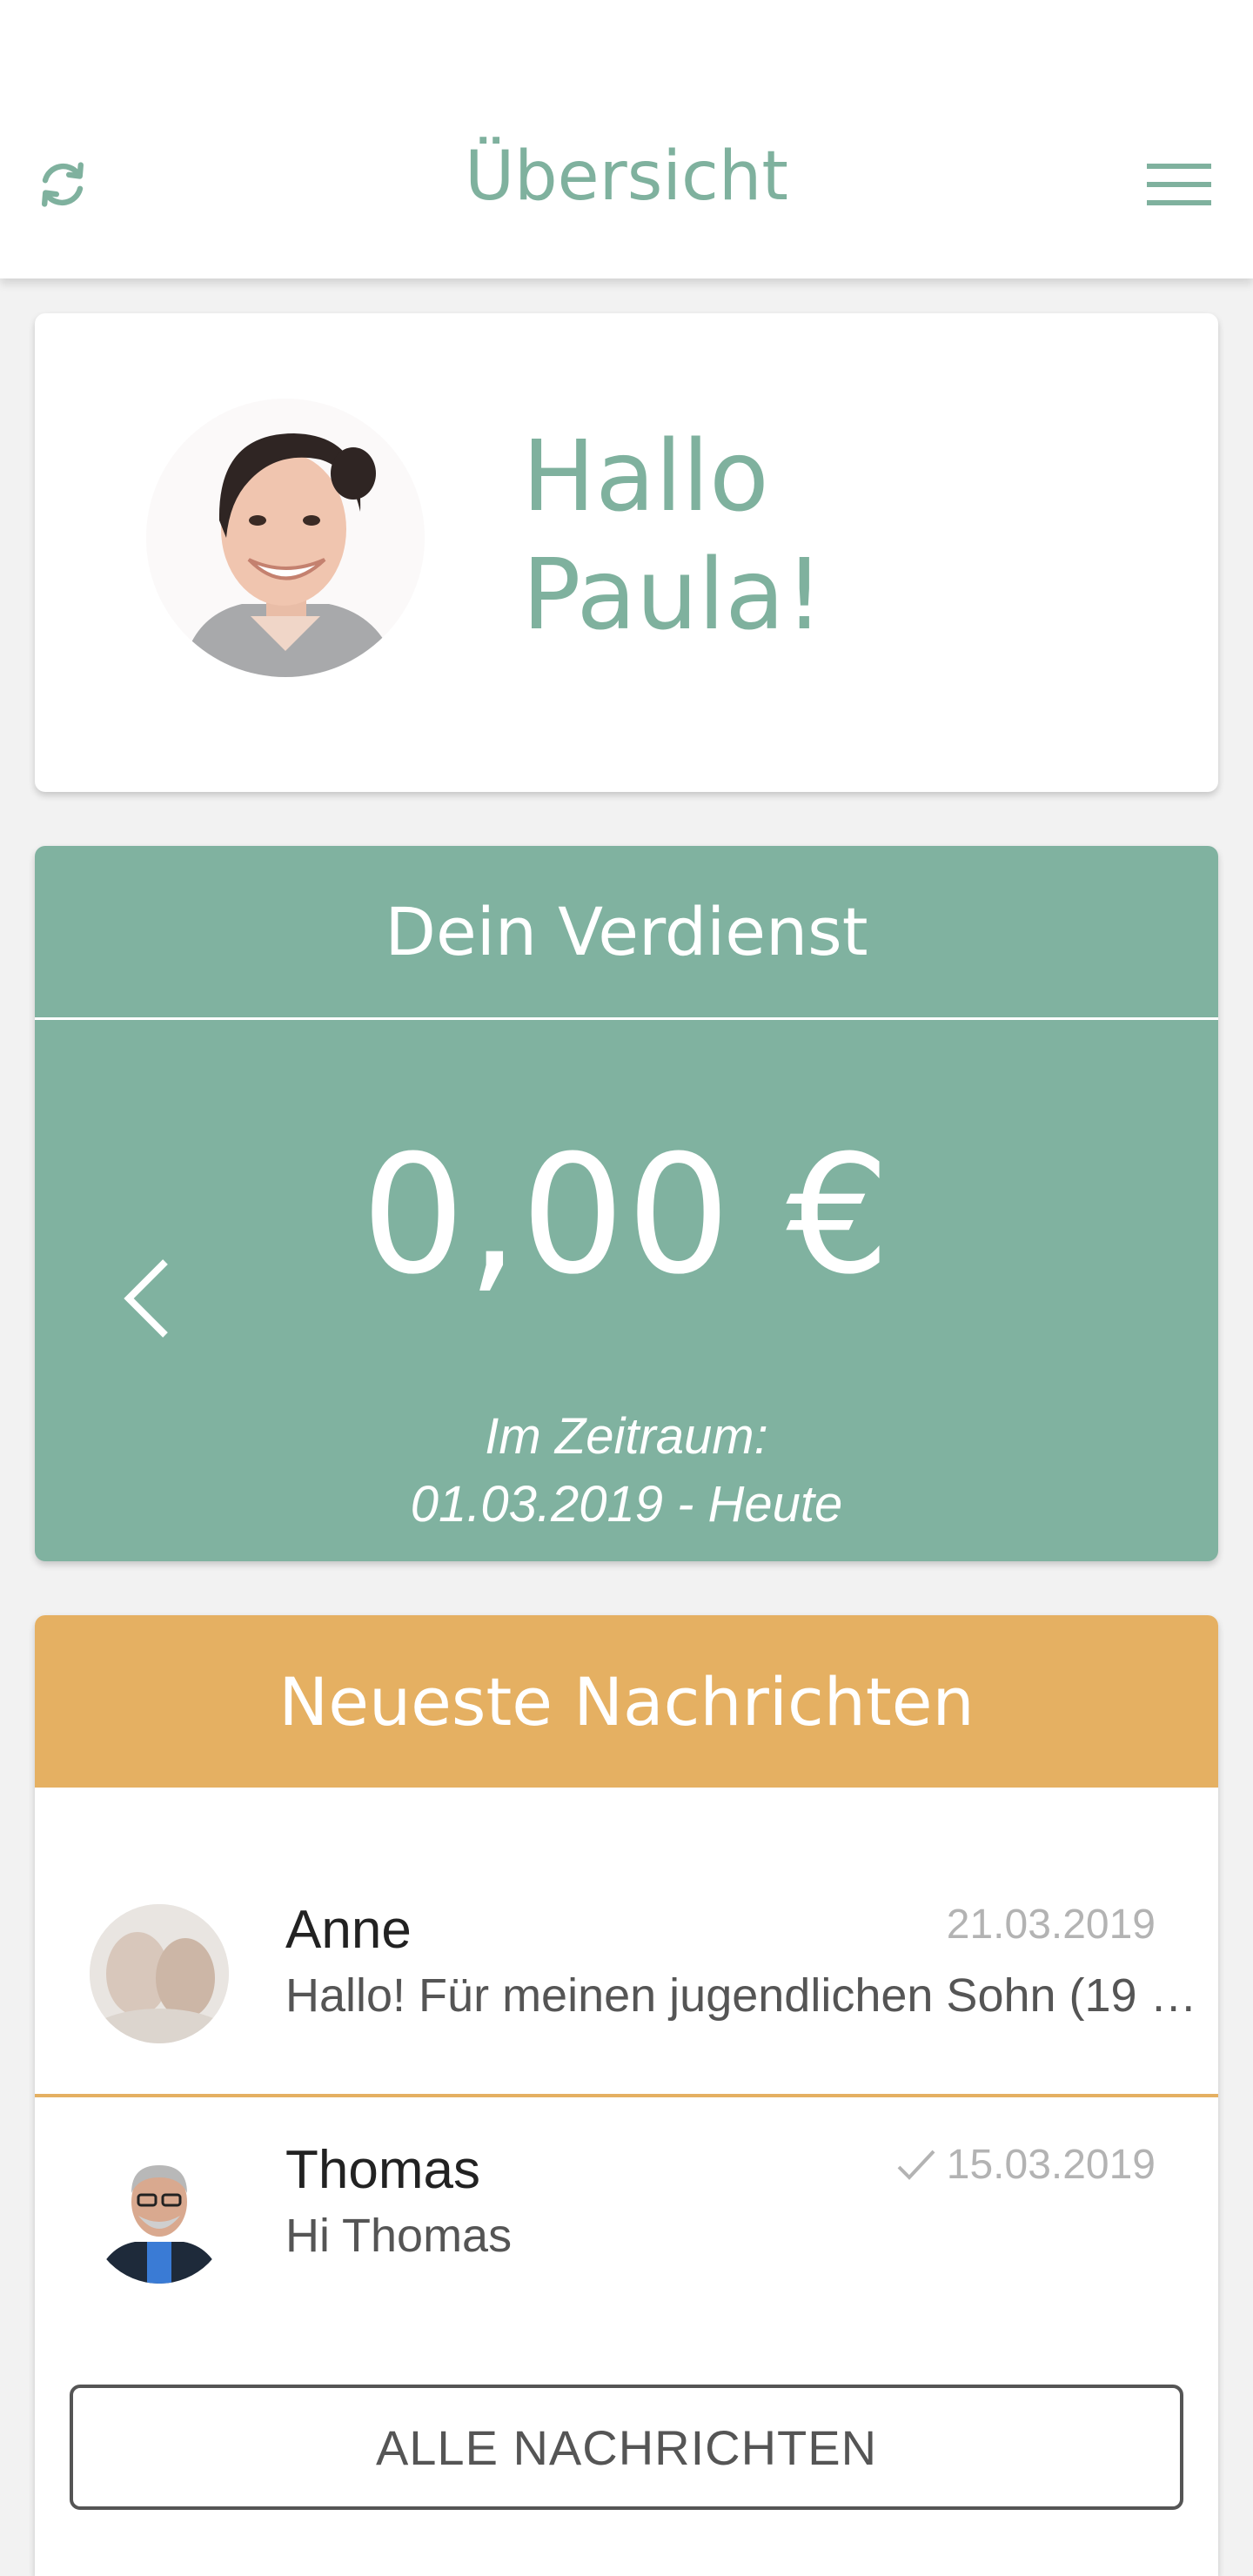 This screenshot has height=2576, width=1253. I want to click on earnings-title: Dein Verdienst, so click(626, 933).